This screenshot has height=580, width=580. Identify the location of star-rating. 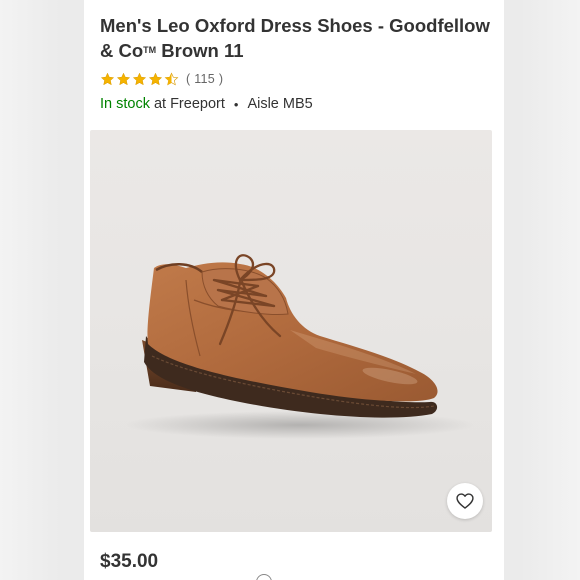
(140, 79).